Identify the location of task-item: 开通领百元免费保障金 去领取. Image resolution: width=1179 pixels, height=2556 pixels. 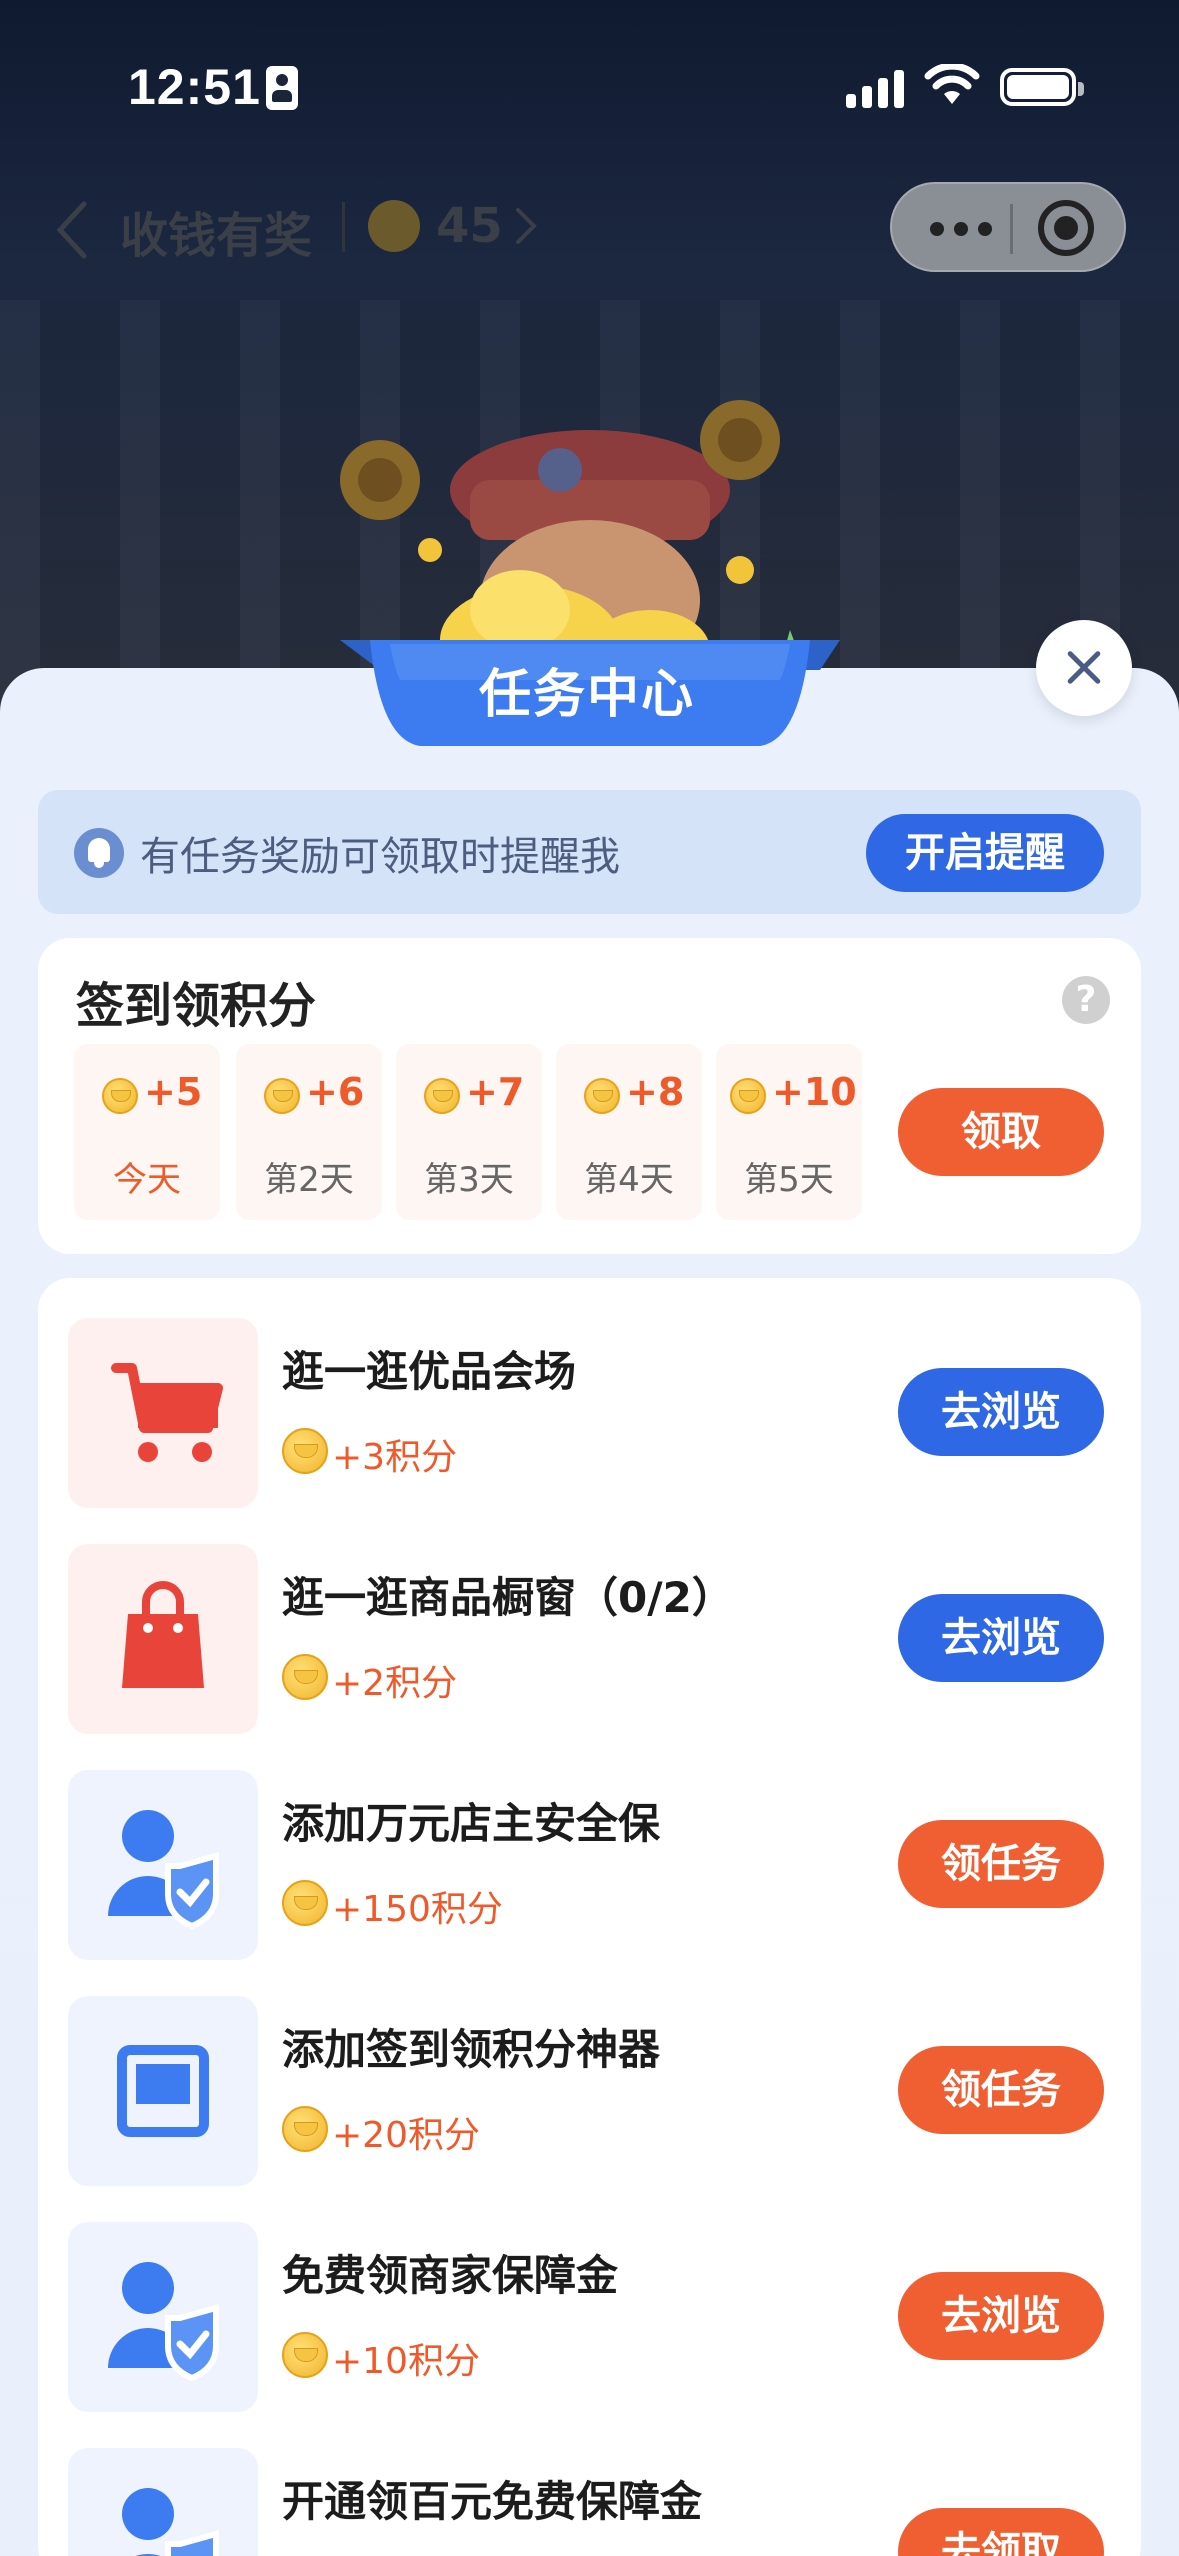
(589, 2482).